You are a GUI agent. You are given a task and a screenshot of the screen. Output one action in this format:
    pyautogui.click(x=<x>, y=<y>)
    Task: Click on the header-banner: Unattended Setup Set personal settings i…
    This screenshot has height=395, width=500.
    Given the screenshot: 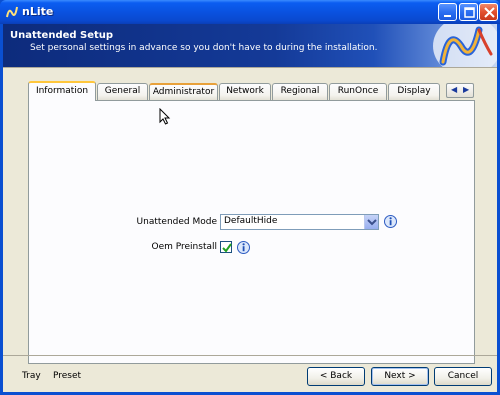 What is the action you would take?
    pyautogui.click(x=250, y=46)
    